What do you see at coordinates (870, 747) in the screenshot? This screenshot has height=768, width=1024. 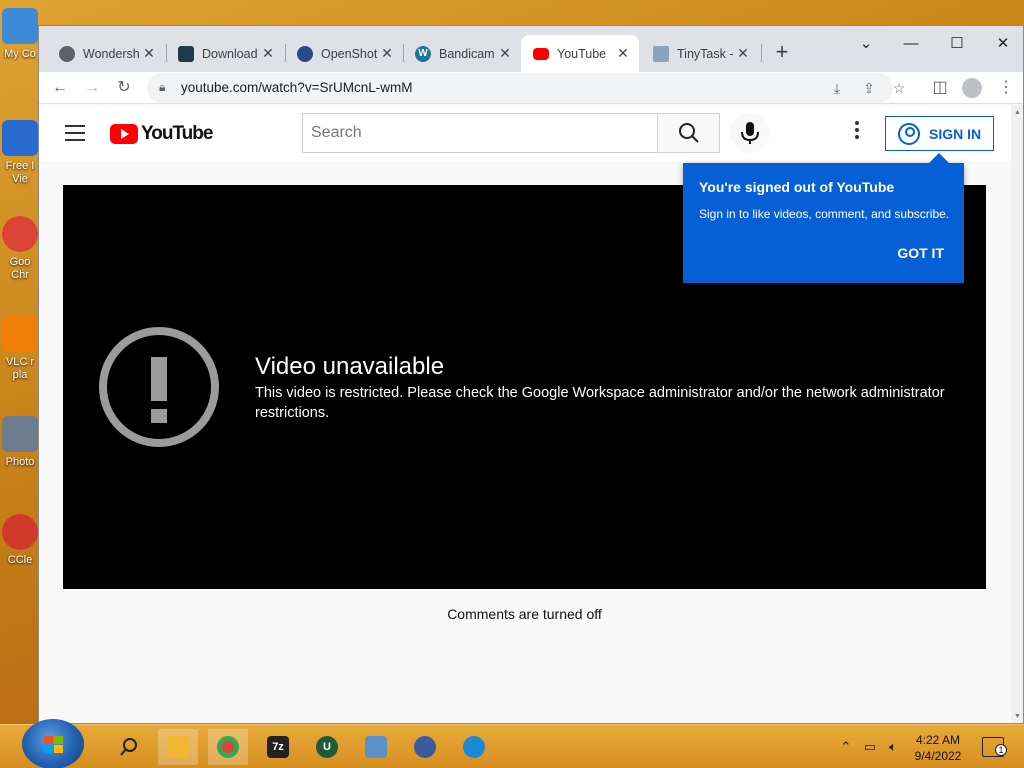 I see `network-icon: ▭` at bounding box center [870, 747].